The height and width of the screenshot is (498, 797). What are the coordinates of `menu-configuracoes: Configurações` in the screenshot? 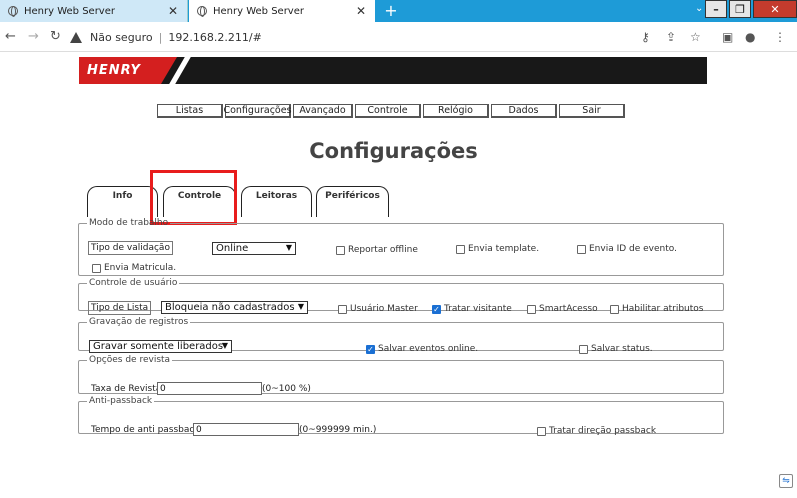 It's located at (257, 111).